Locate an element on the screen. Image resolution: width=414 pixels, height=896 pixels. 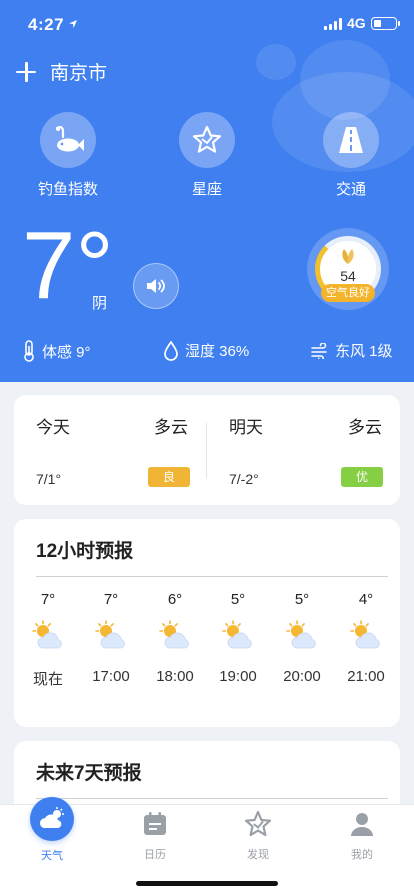
thermometer-icon is located at coordinates (29, 351).